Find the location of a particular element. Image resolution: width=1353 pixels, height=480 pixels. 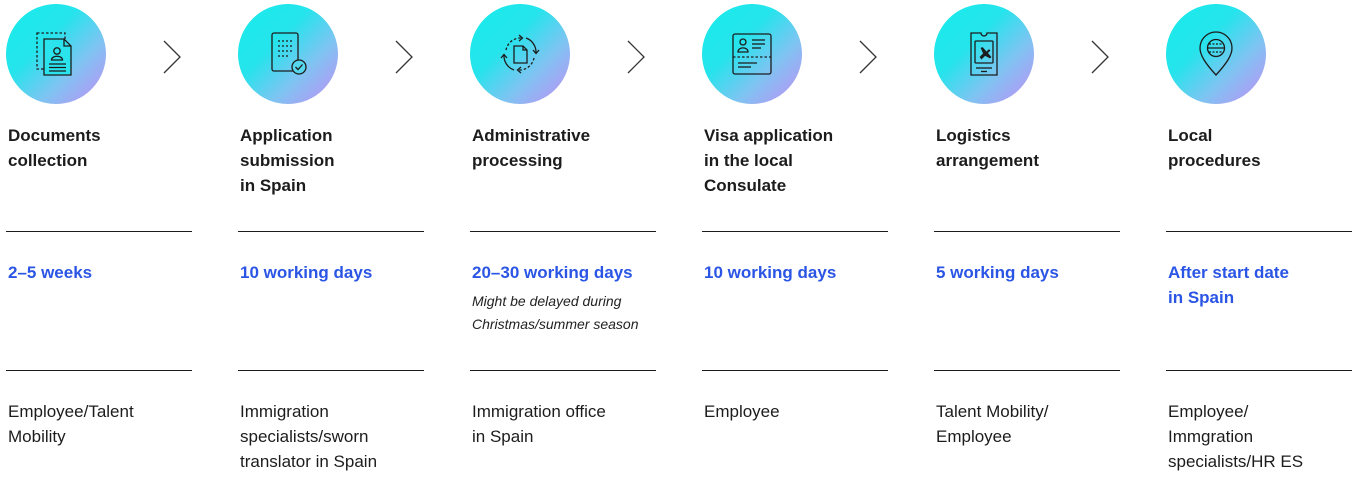

boarding-pass-icon is located at coordinates (984, 54).